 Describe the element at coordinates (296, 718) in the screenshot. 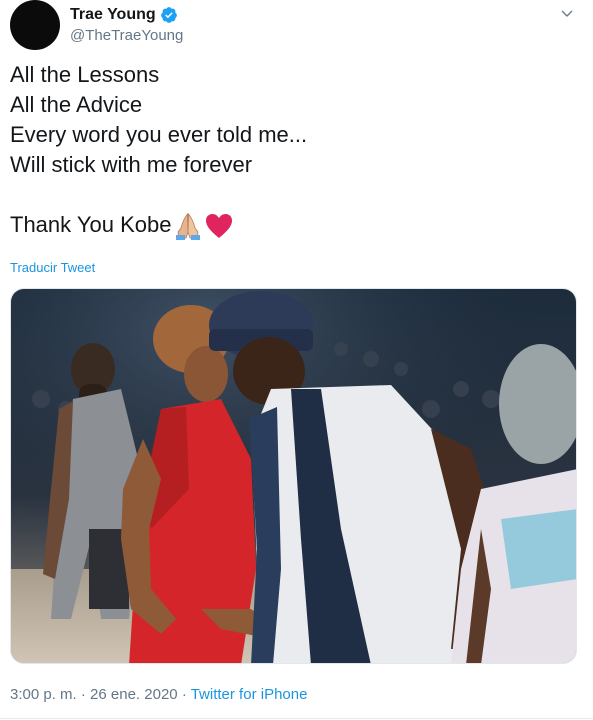

I see `divider` at that location.